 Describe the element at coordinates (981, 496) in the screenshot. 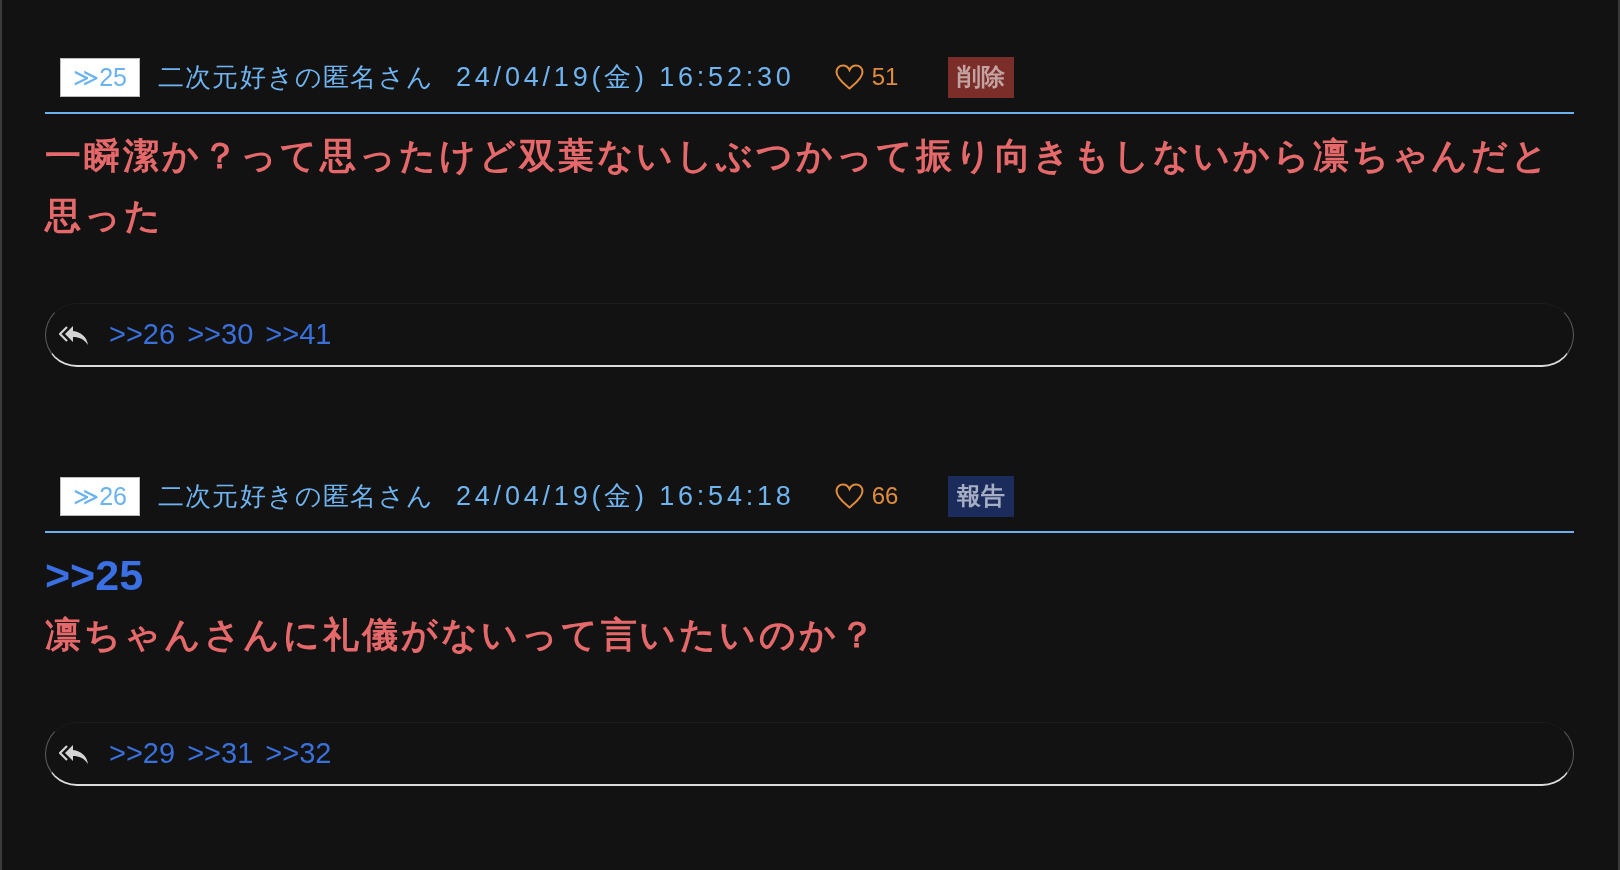

I see `report-button: 報告` at that location.